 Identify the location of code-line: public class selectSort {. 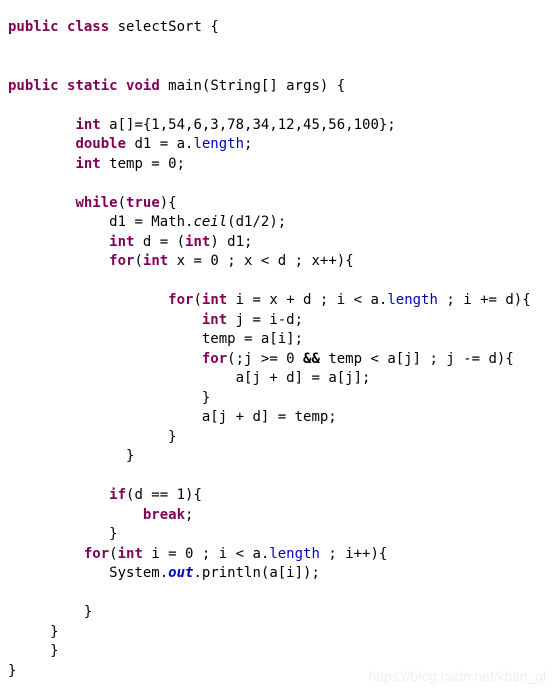
(269, 28).